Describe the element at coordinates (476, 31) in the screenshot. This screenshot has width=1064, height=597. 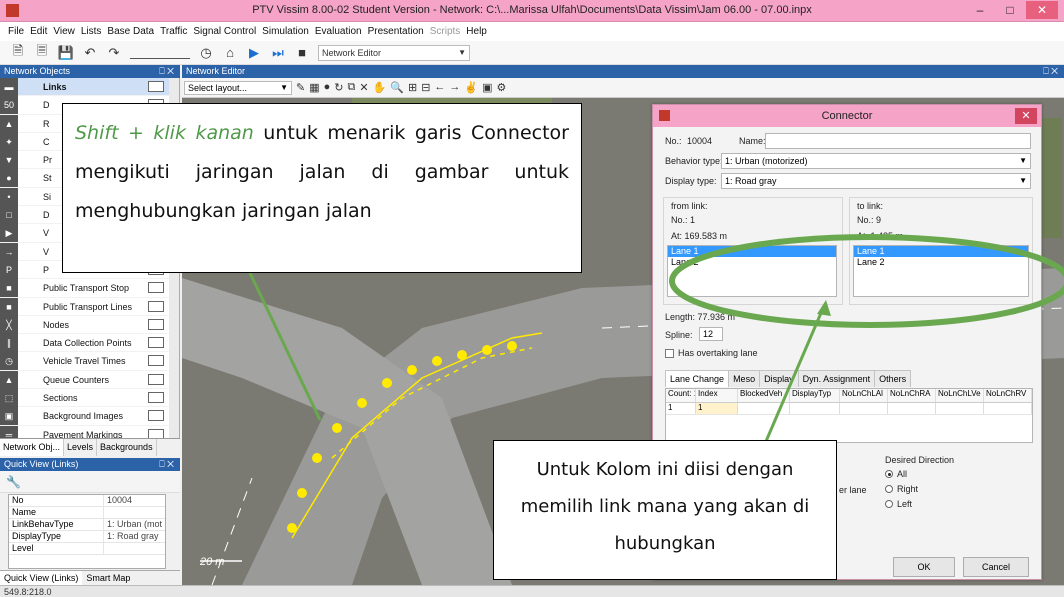
I see `menu-item-help: Help` at that location.